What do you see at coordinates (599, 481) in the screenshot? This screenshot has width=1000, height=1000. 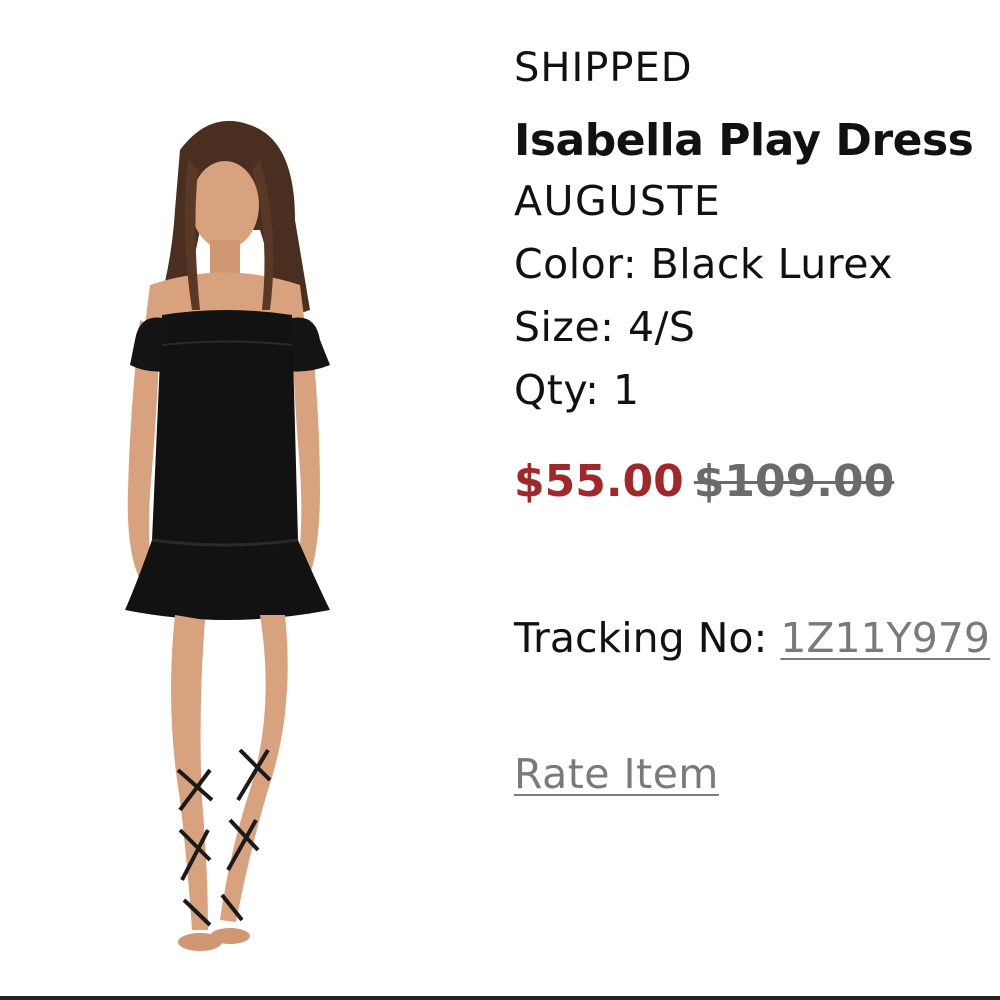 I see `sale-price: $55.00` at bounding box center [599, 481].